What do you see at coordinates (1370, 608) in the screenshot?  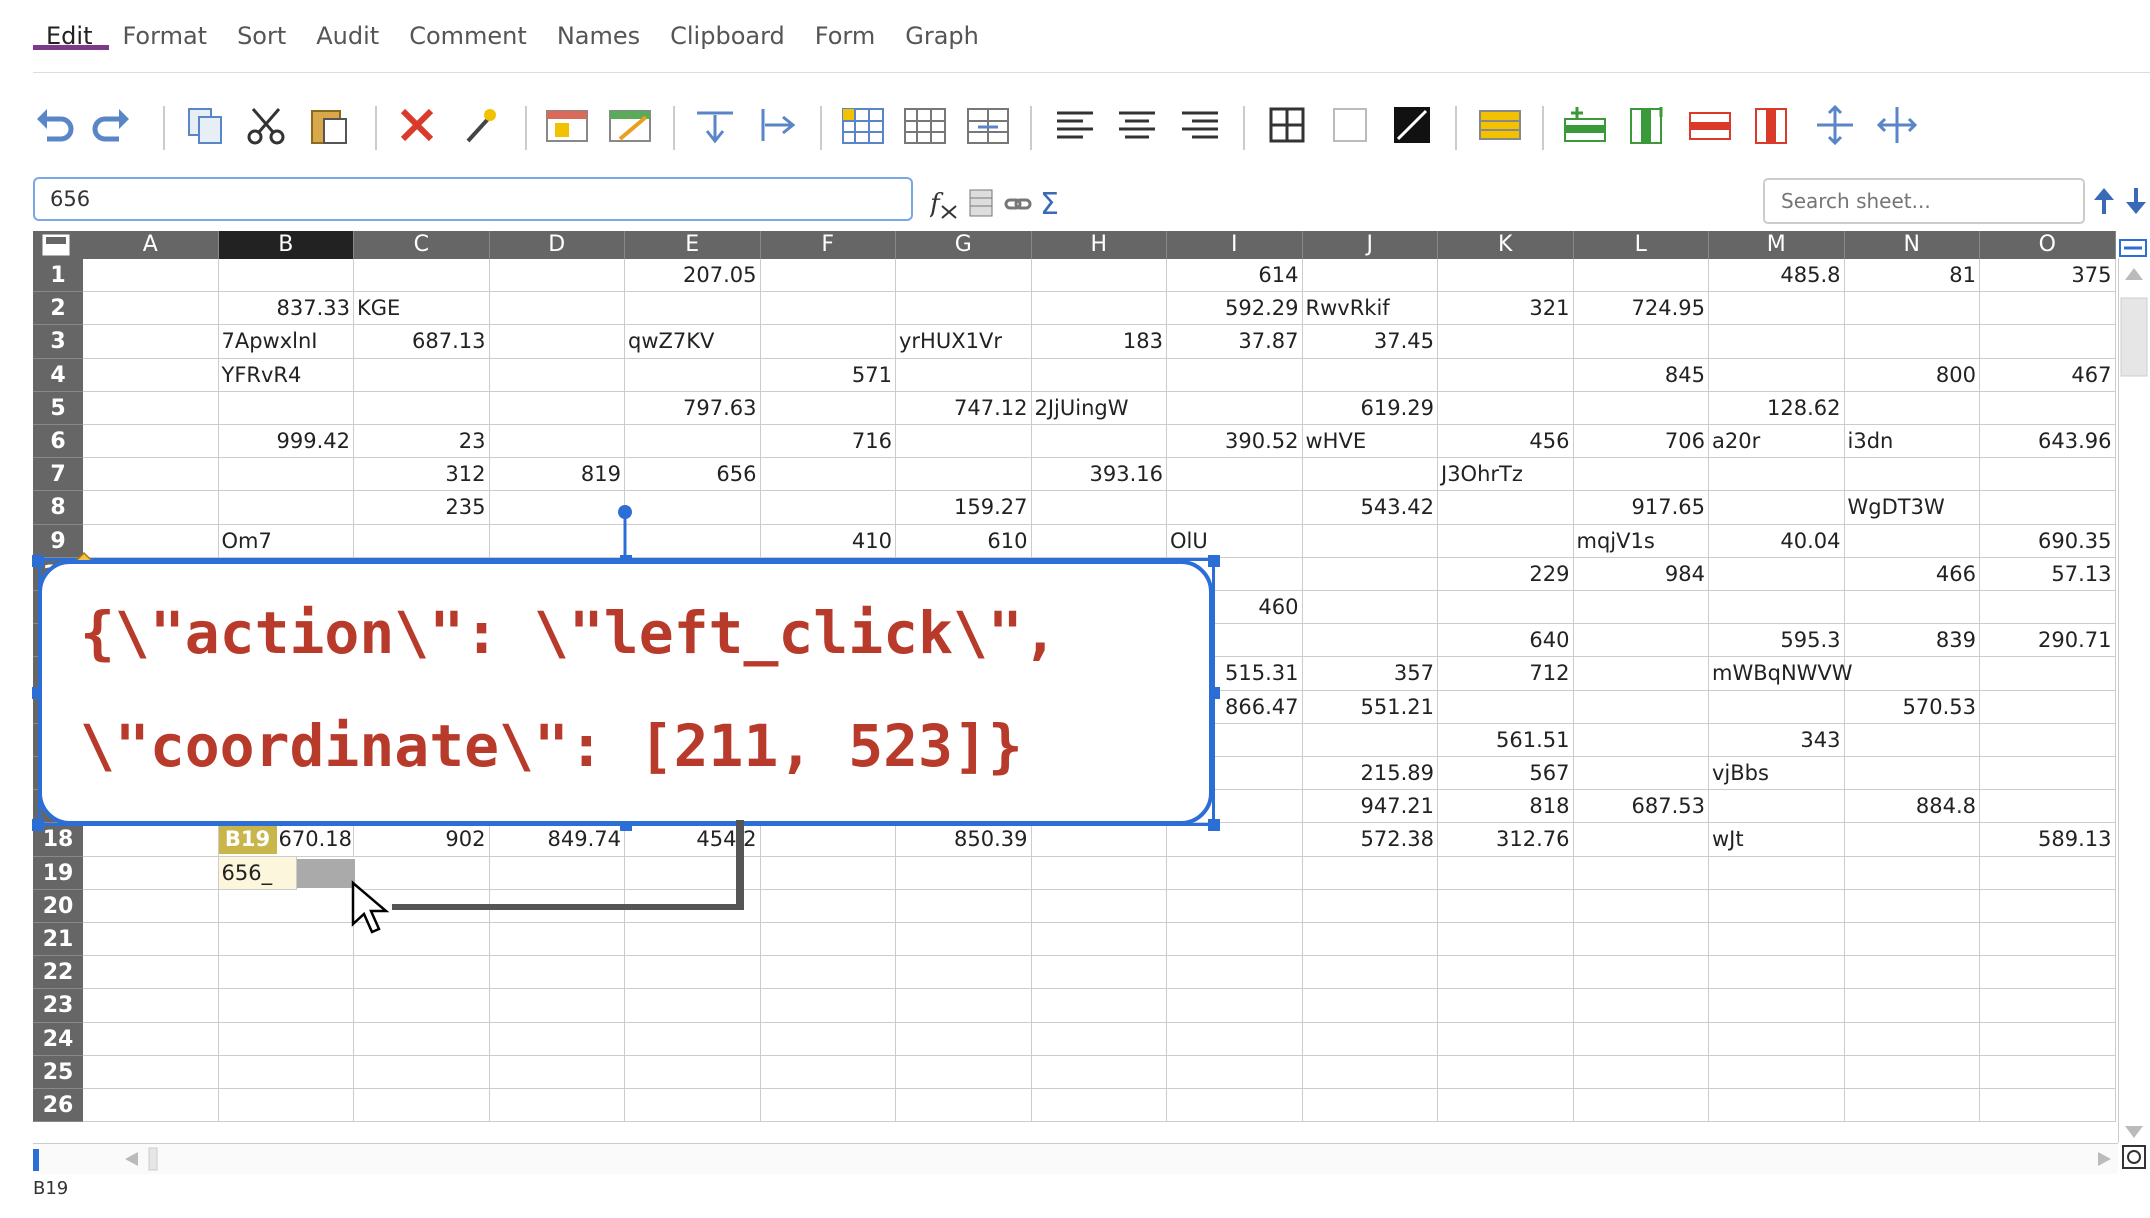 I see `cell-j11` at bounding box center [1370, 608].